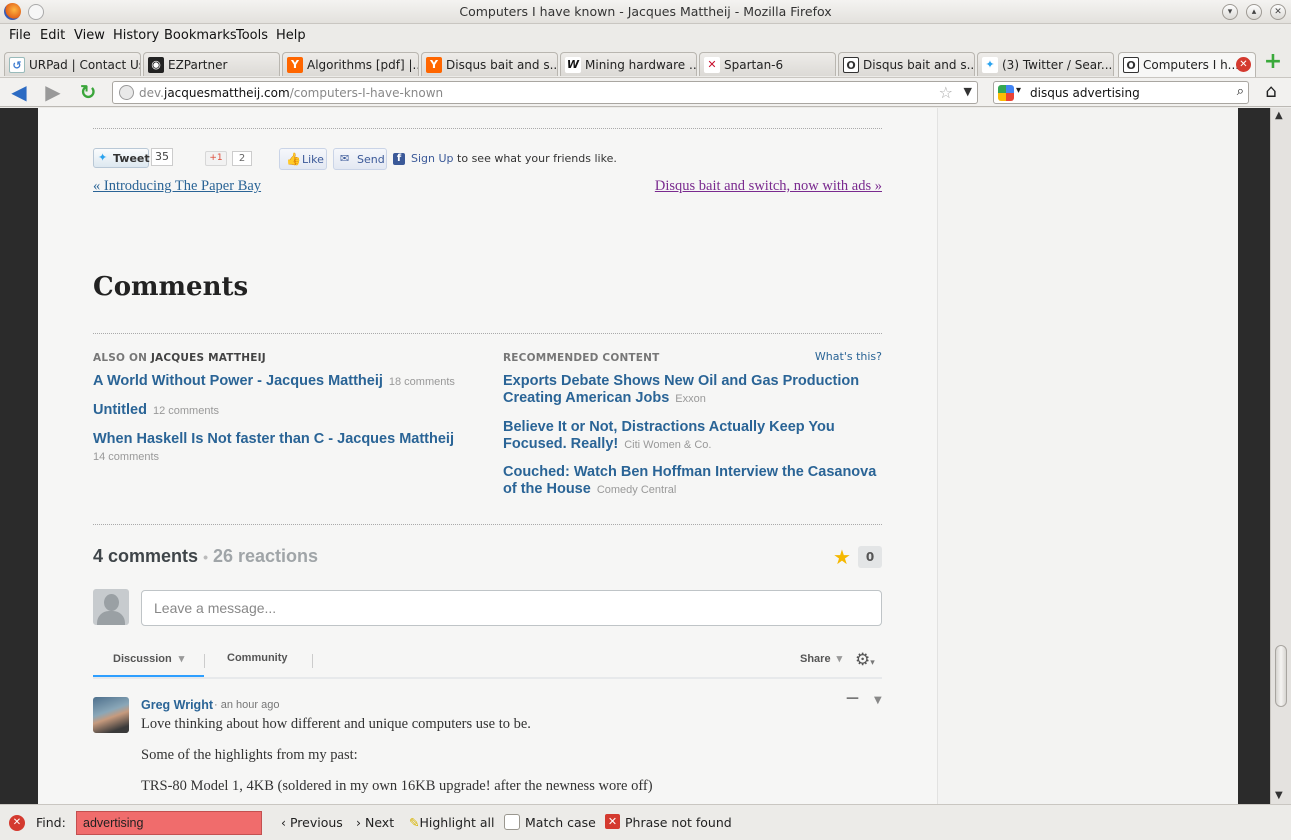 The height and width of the screenshot is (840, 1291). I want to click on message-box, so click(511, 608).